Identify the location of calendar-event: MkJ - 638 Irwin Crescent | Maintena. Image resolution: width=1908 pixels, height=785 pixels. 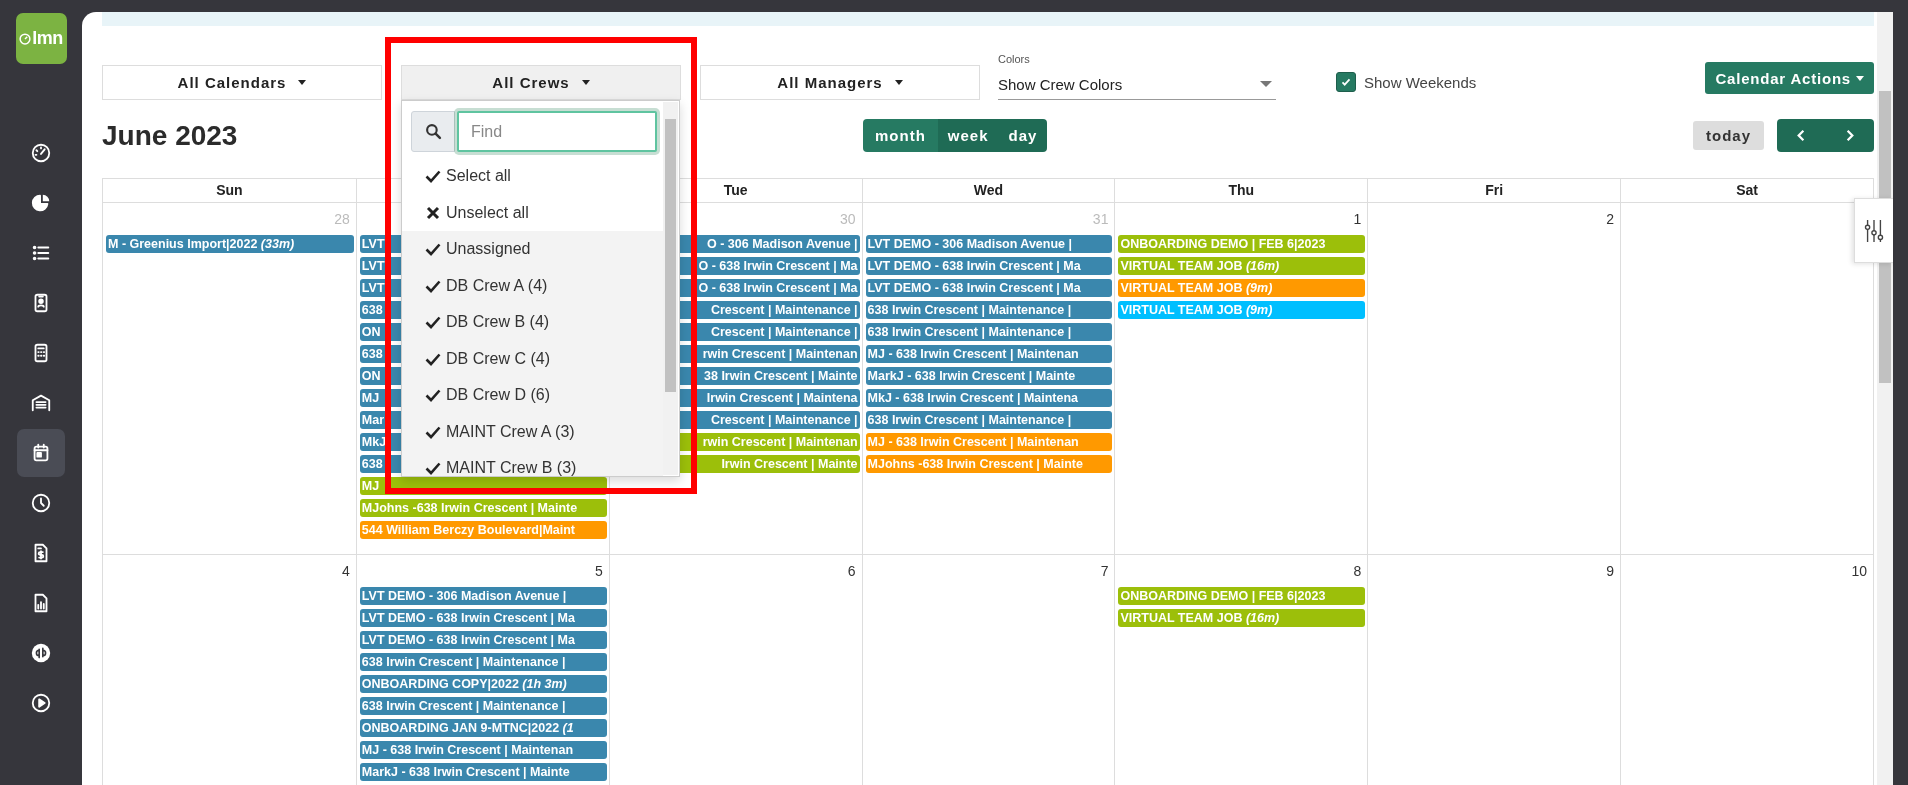
(989, 398).